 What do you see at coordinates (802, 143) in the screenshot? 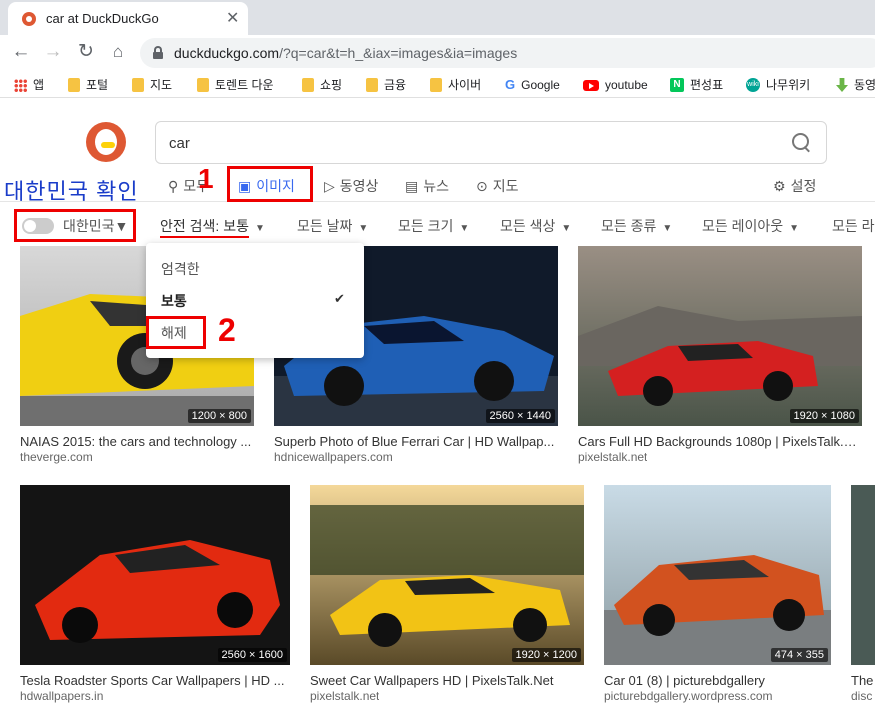
I see `search-icon` at bounding box center [802, 143].